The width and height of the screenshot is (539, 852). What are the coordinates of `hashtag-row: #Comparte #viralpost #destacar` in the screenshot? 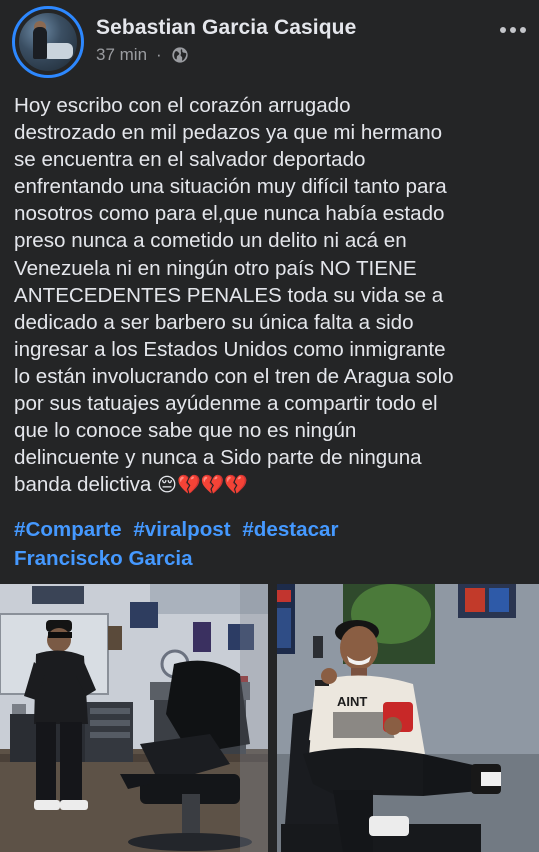 It's located at (179, 530).